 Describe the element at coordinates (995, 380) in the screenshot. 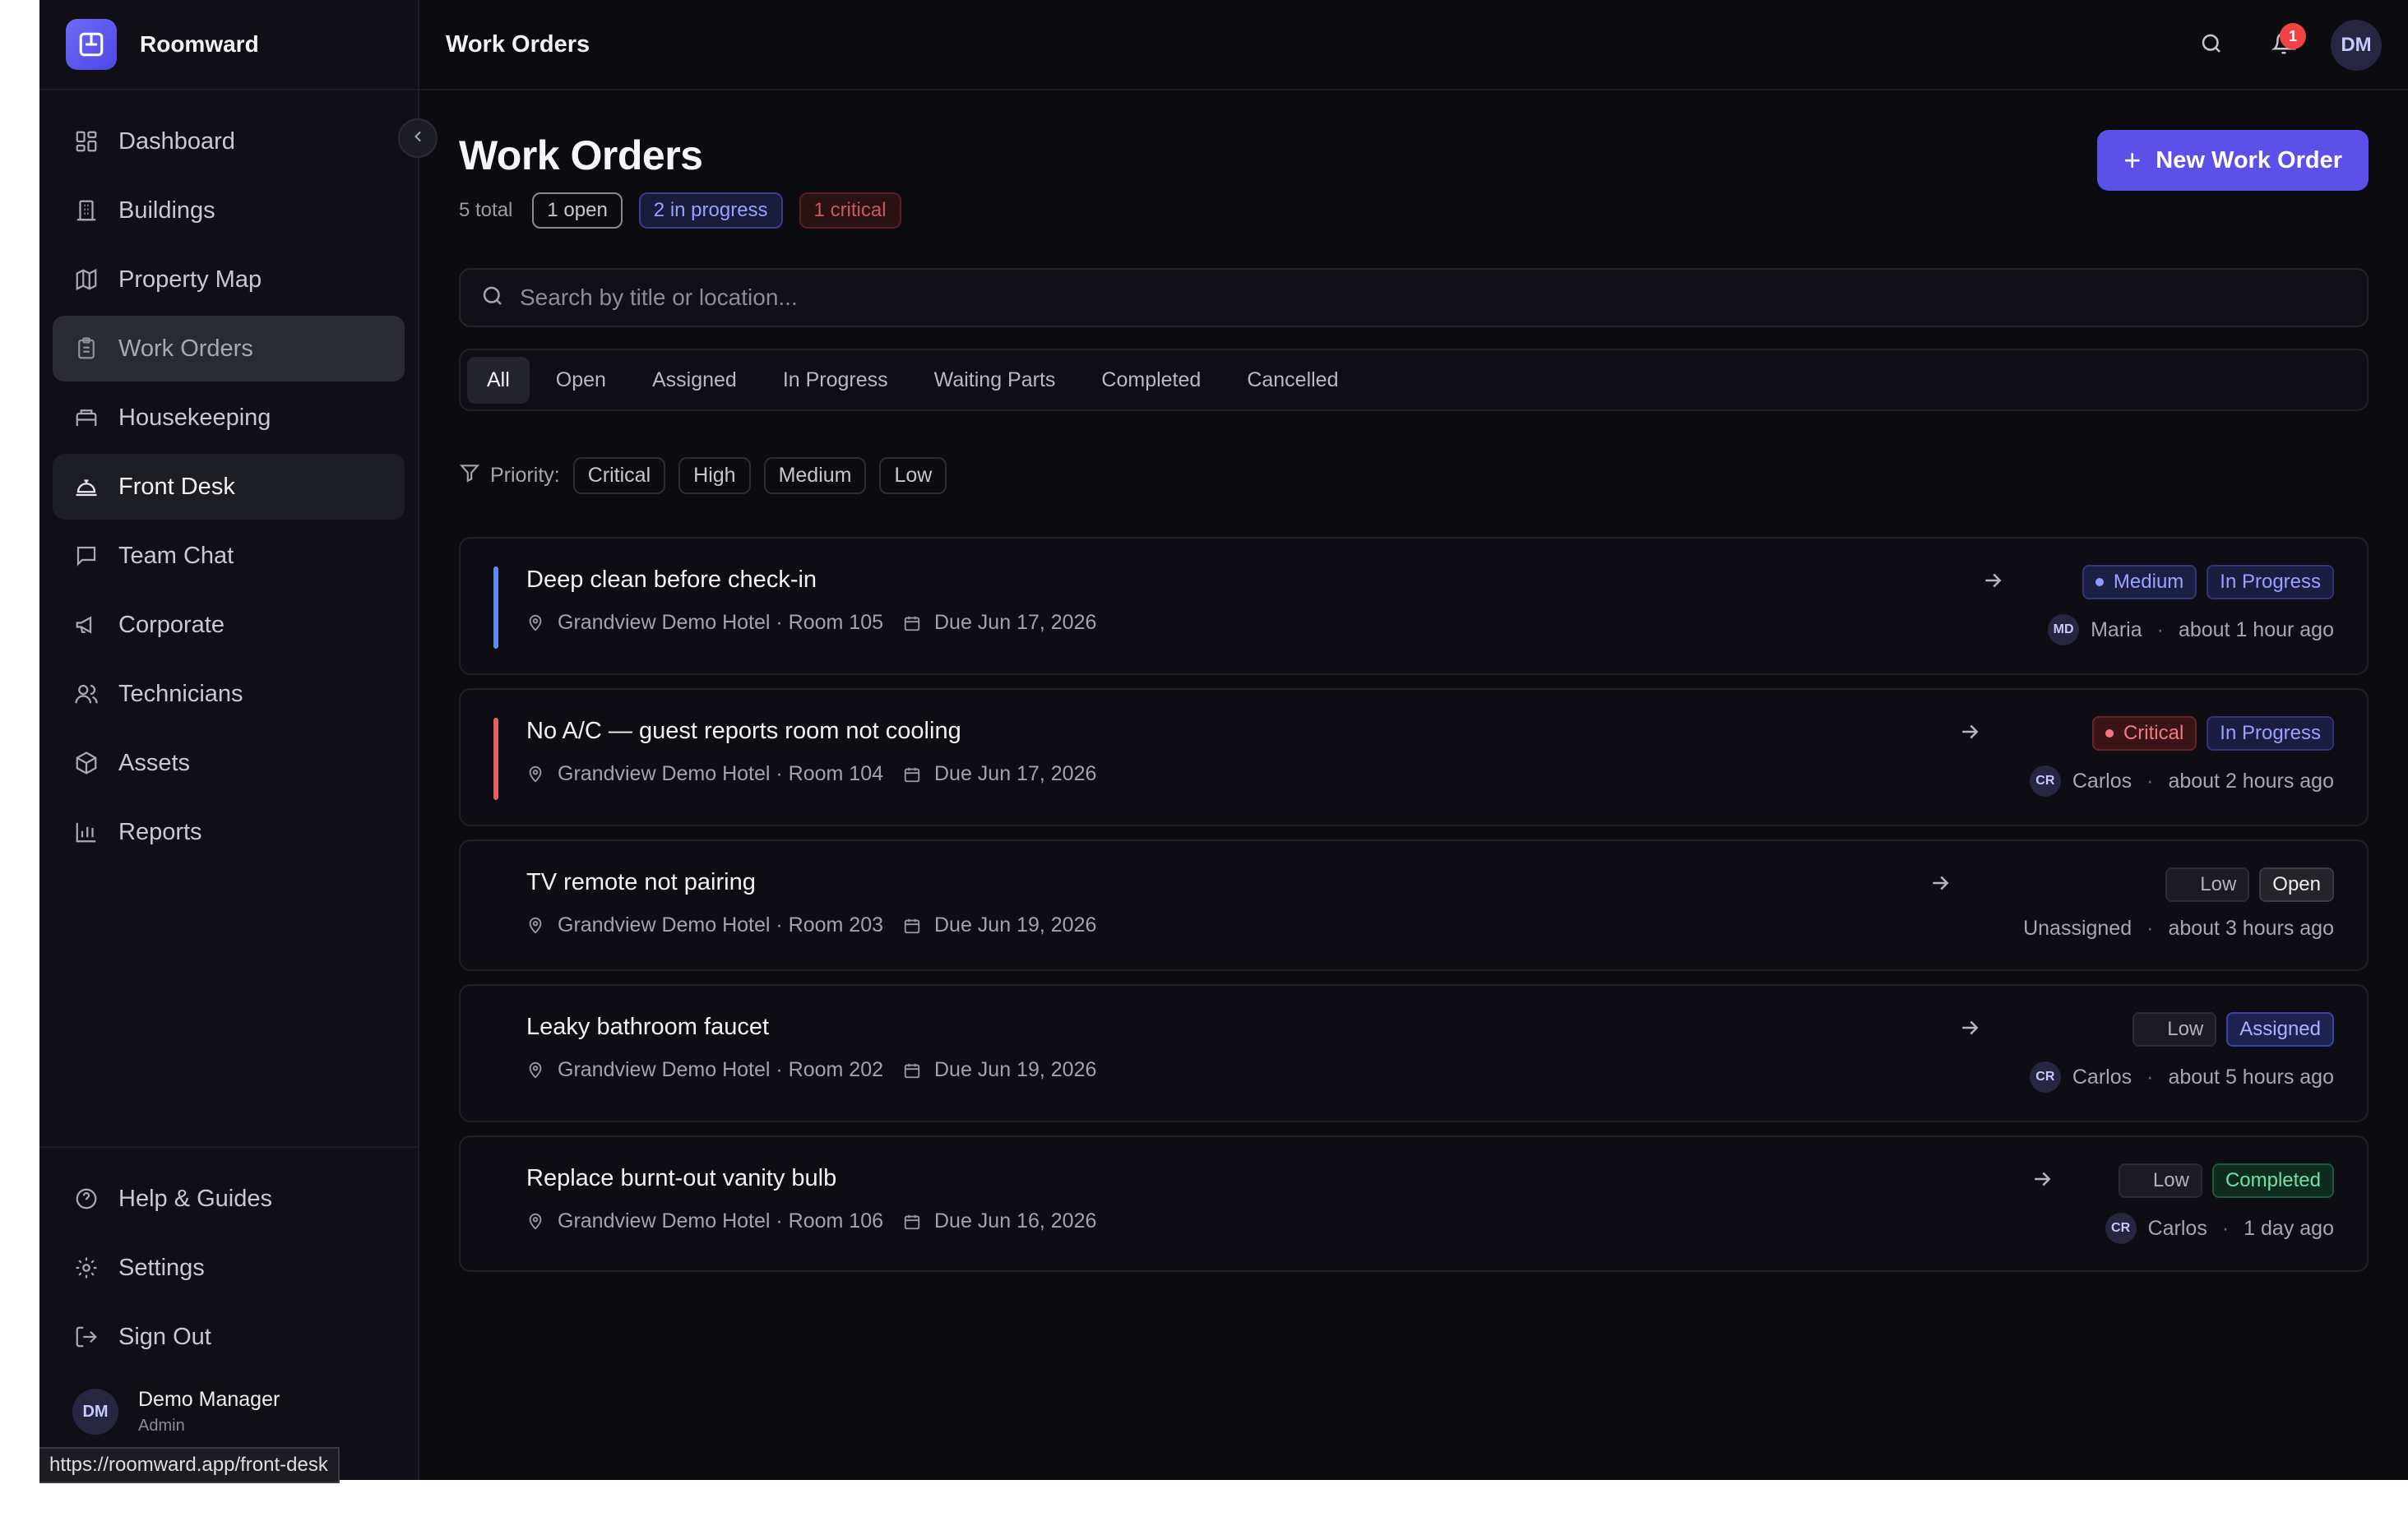

I see `tab-waiting-parts: Waiting Parts` at that location.